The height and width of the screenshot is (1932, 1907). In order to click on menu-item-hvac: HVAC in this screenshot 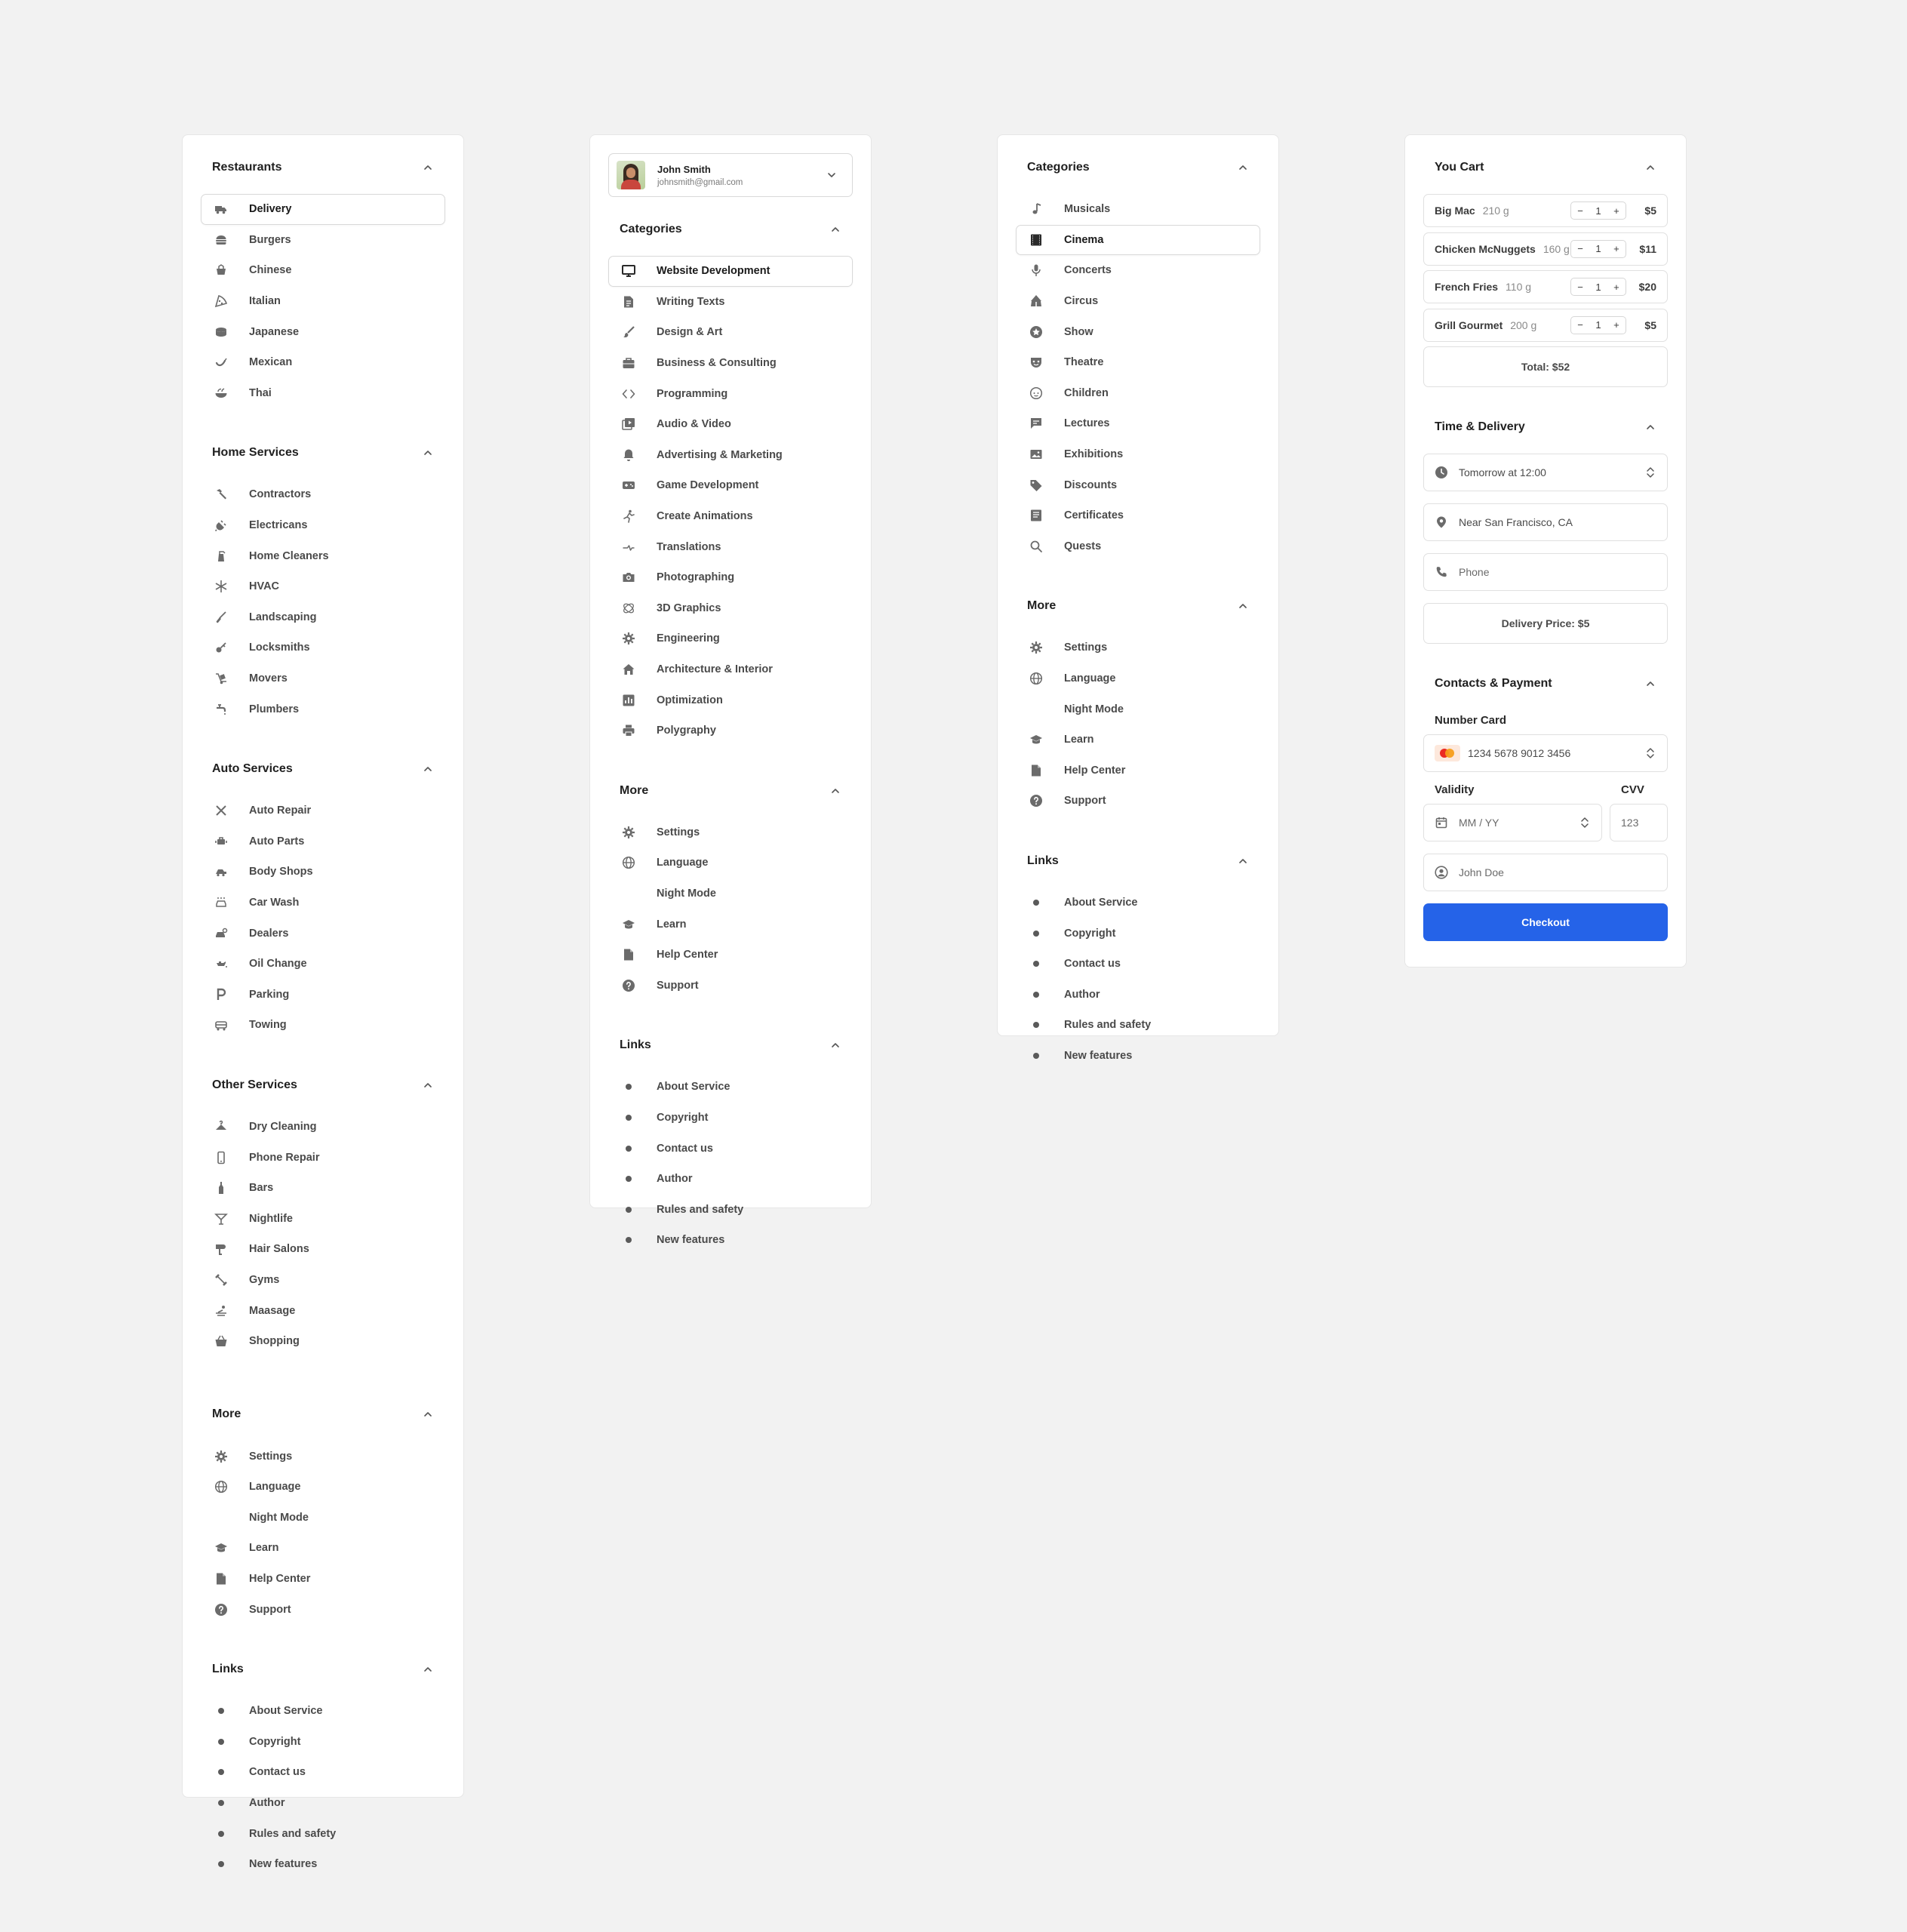, I will do `click(323, 586)`.